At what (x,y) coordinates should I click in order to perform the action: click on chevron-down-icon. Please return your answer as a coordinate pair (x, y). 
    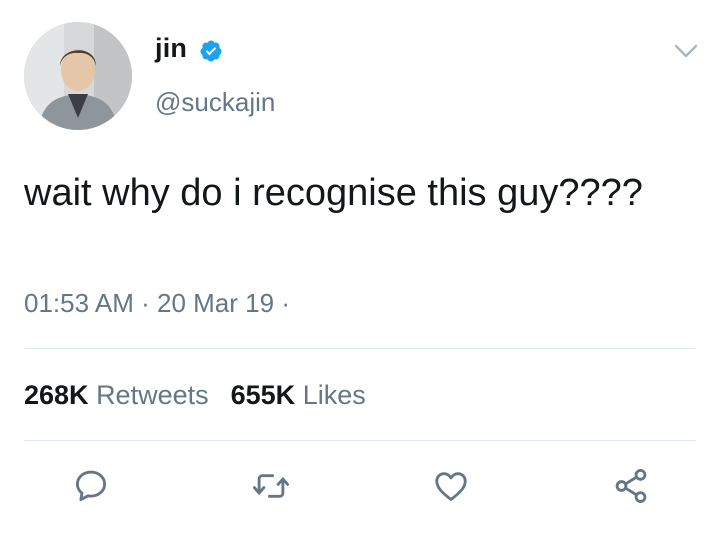
    Looking at the image, I should click on (686, 51).